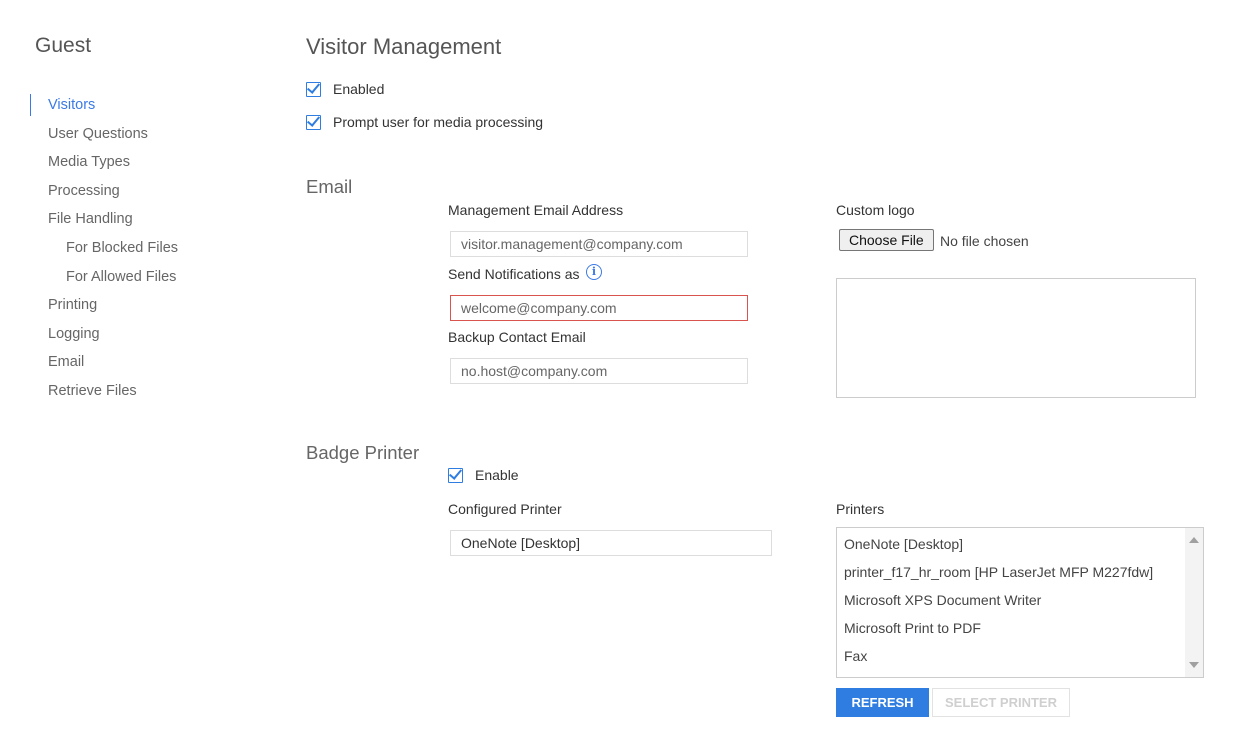  Describe the element at coordinates (150, 392) in the screenshot. I see `sidebar-item-retrieve-files: Retrieve Files` at that location.